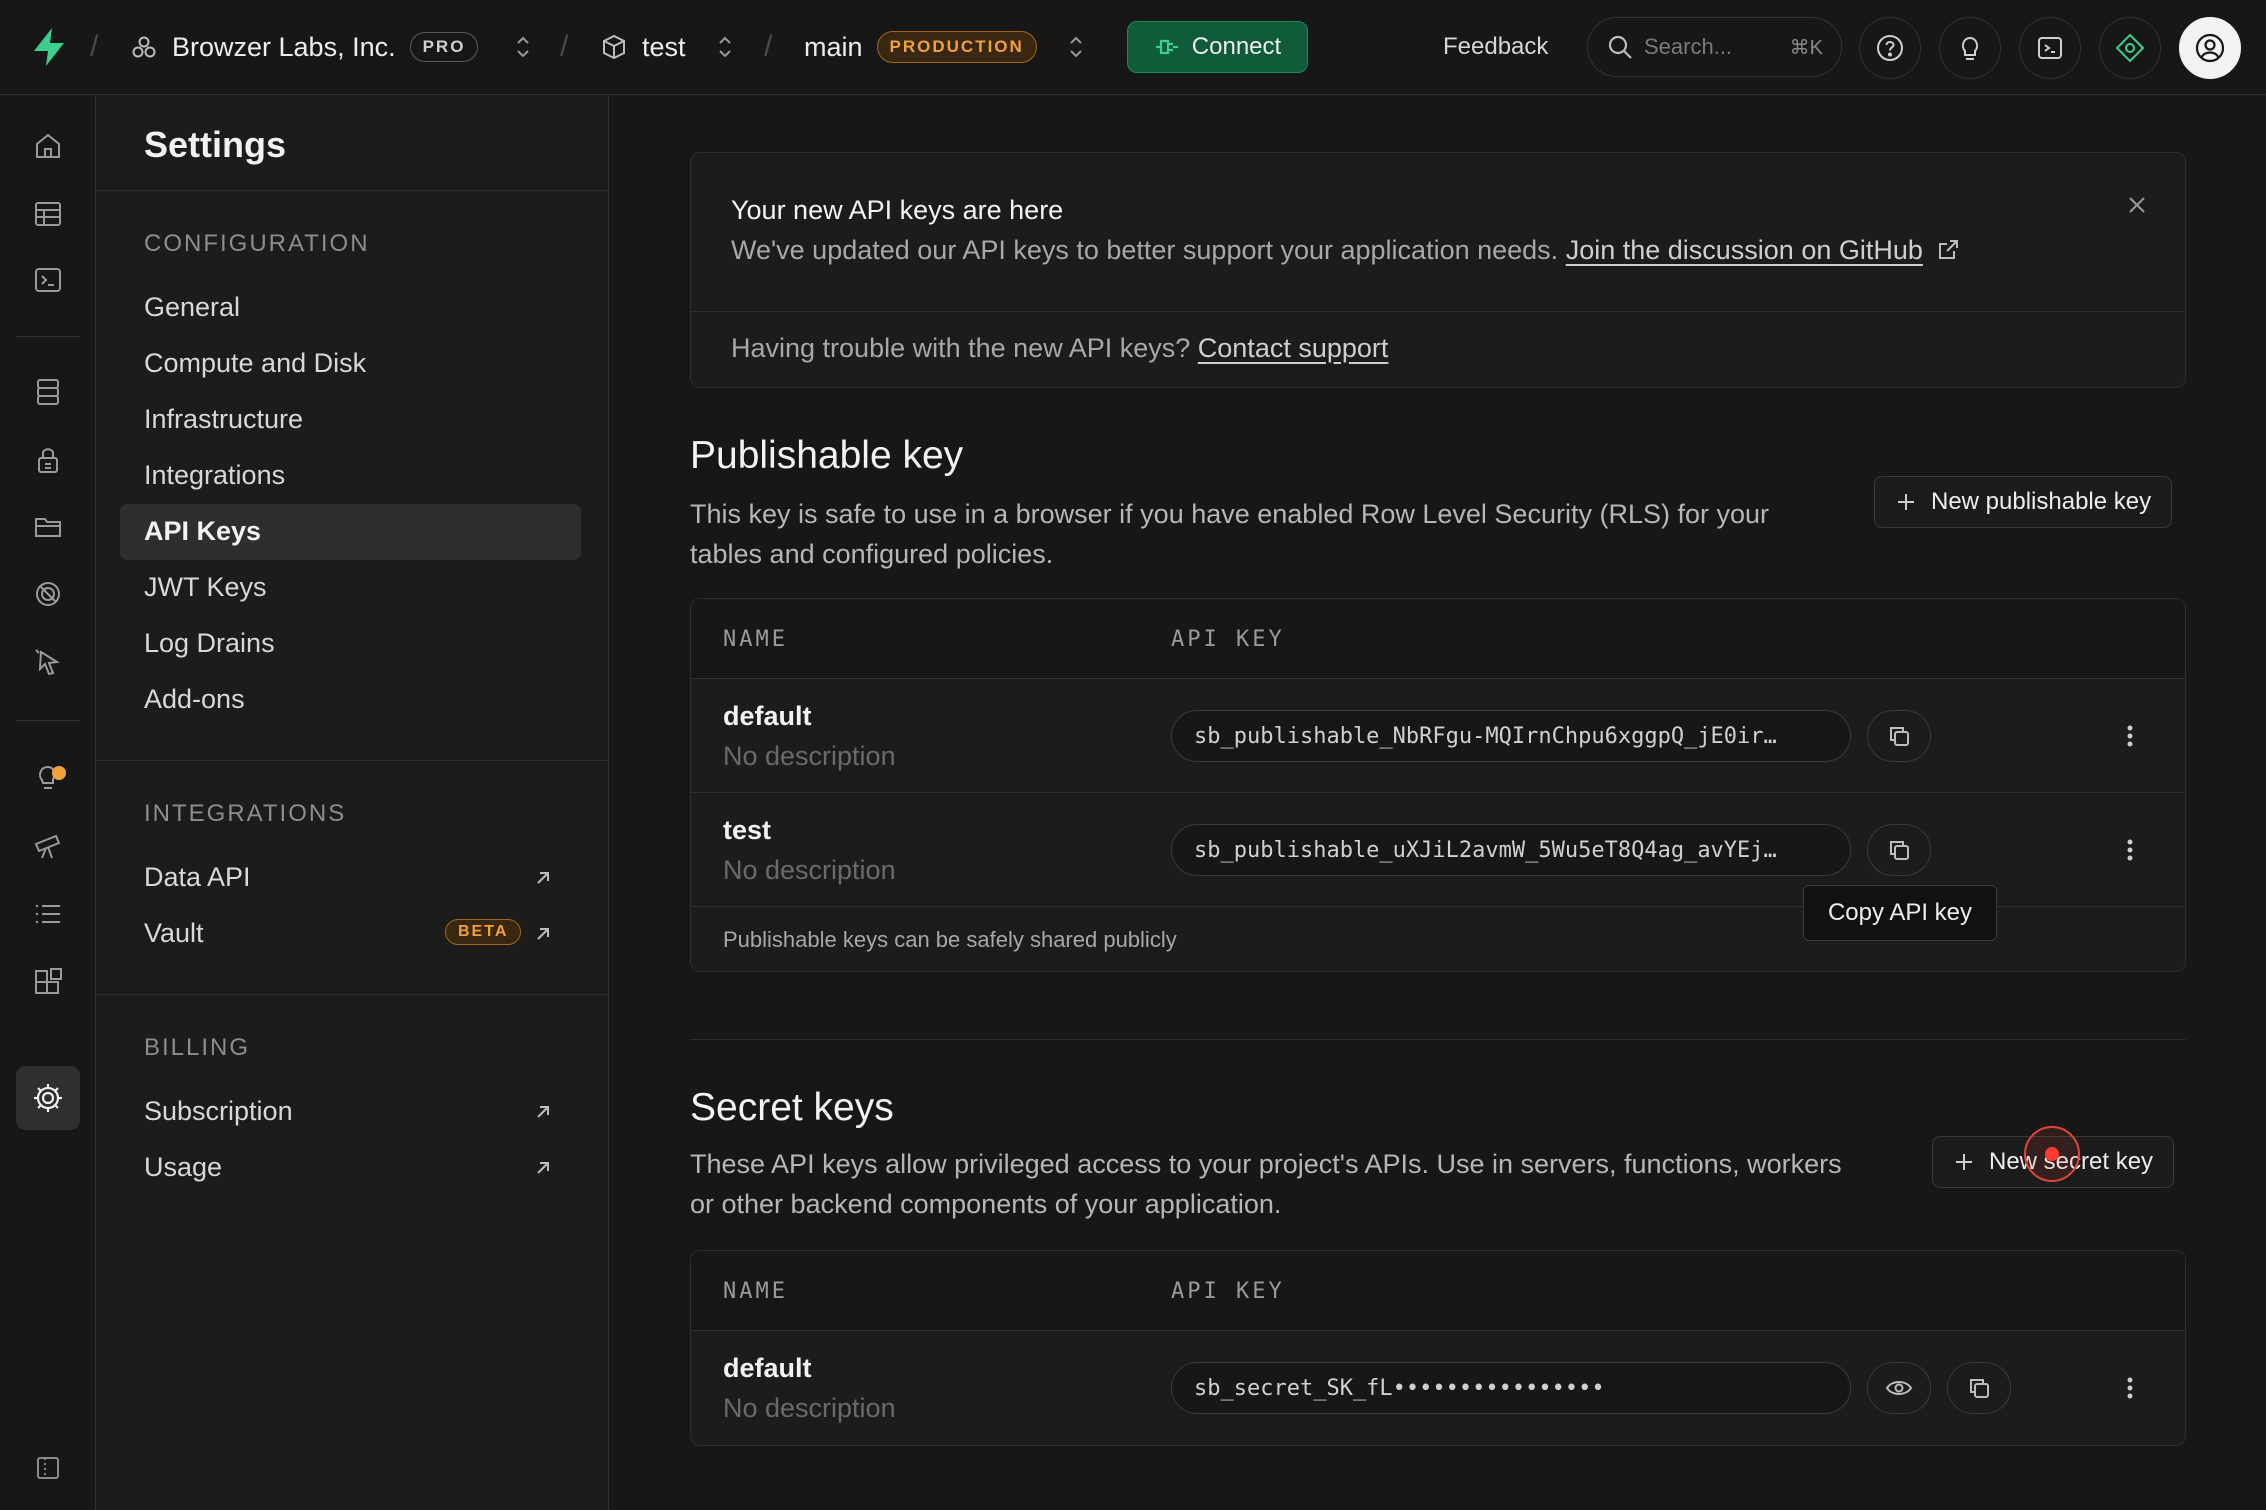 This screenshot has height=1510, width=2266. I want to click on key-name: default, so click(767, 1368).